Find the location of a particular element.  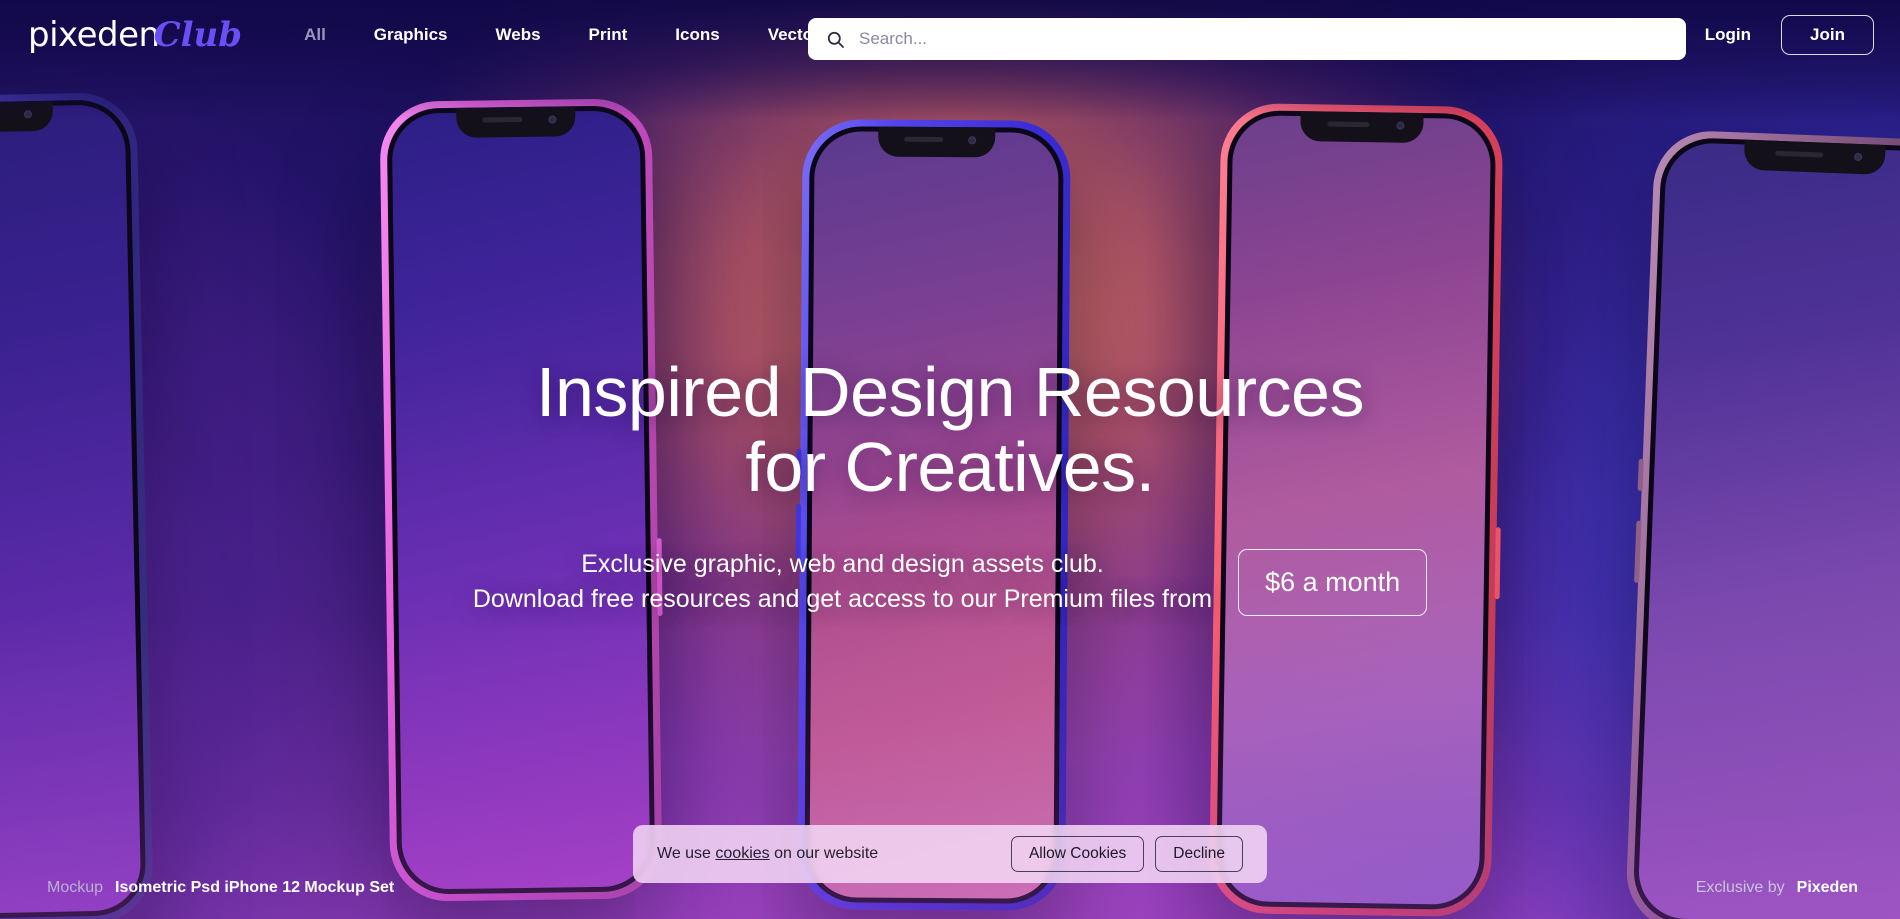

mockup-caption-title: Isometric Psd iPhone 12 Mockup Set is located at coordinates (254, 888).